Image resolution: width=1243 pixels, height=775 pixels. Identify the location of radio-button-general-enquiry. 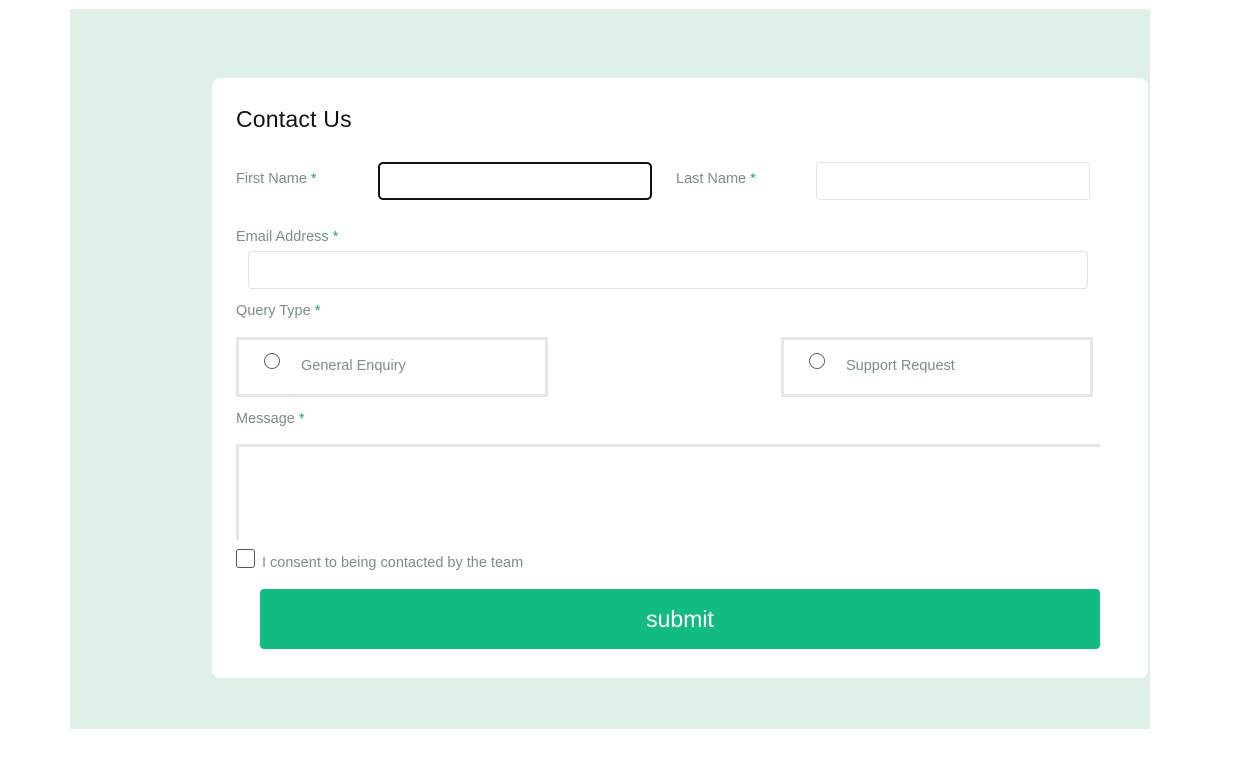
(272, 361).